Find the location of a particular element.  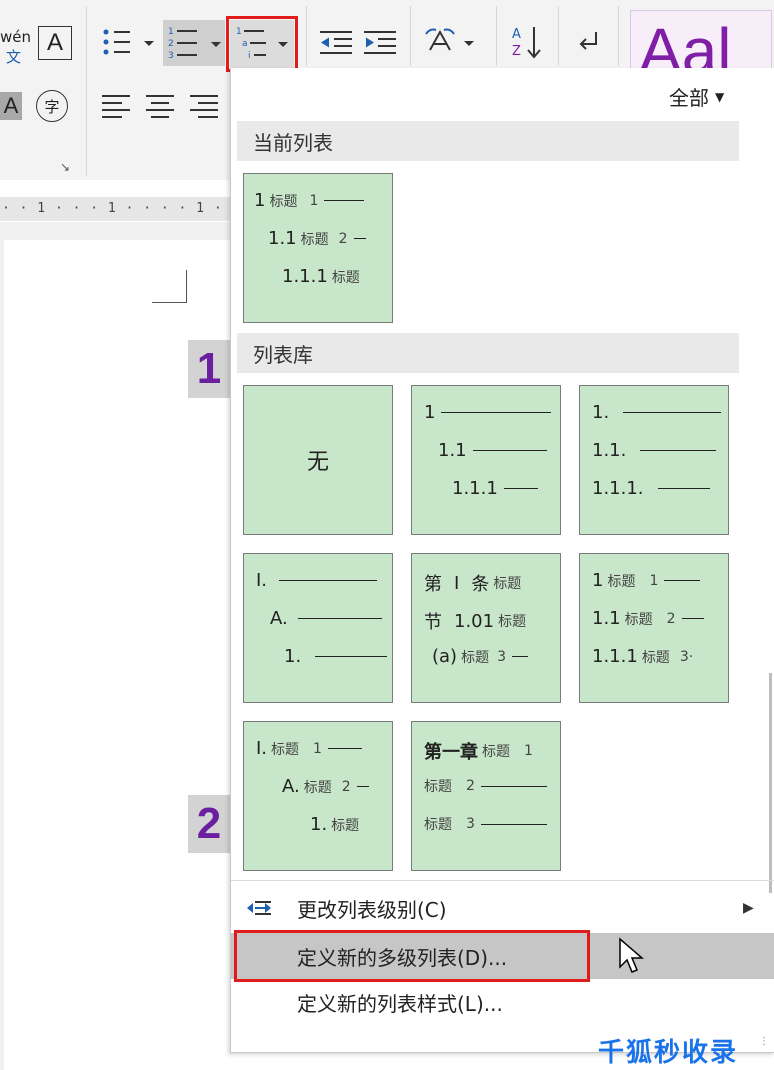

level-number: 1 is located at coordinates (598, 580).